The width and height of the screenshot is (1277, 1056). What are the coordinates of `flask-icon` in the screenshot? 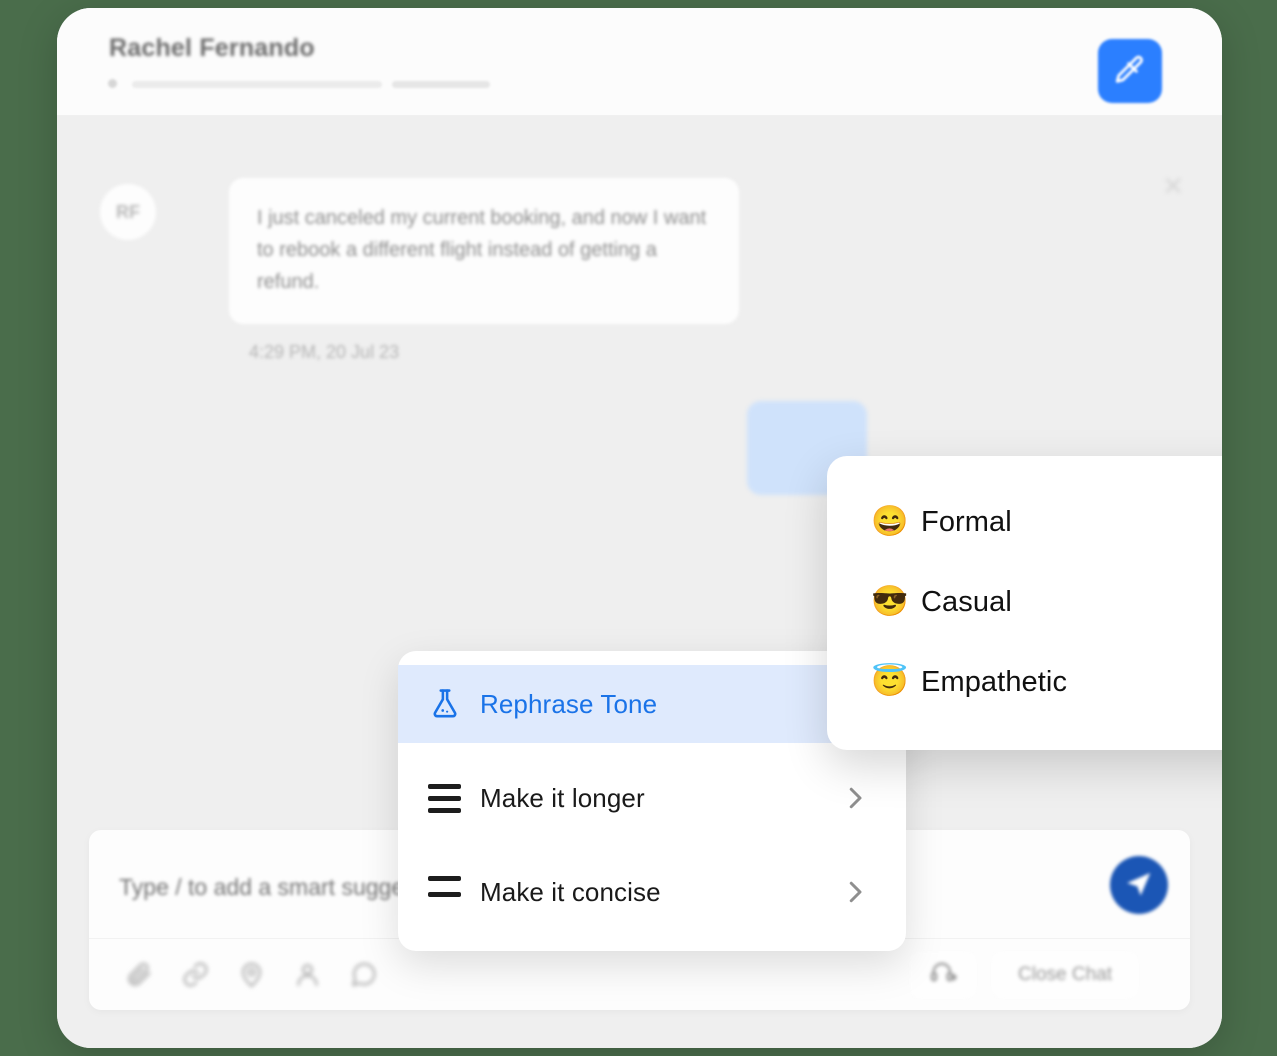 It's located at (454, 704).